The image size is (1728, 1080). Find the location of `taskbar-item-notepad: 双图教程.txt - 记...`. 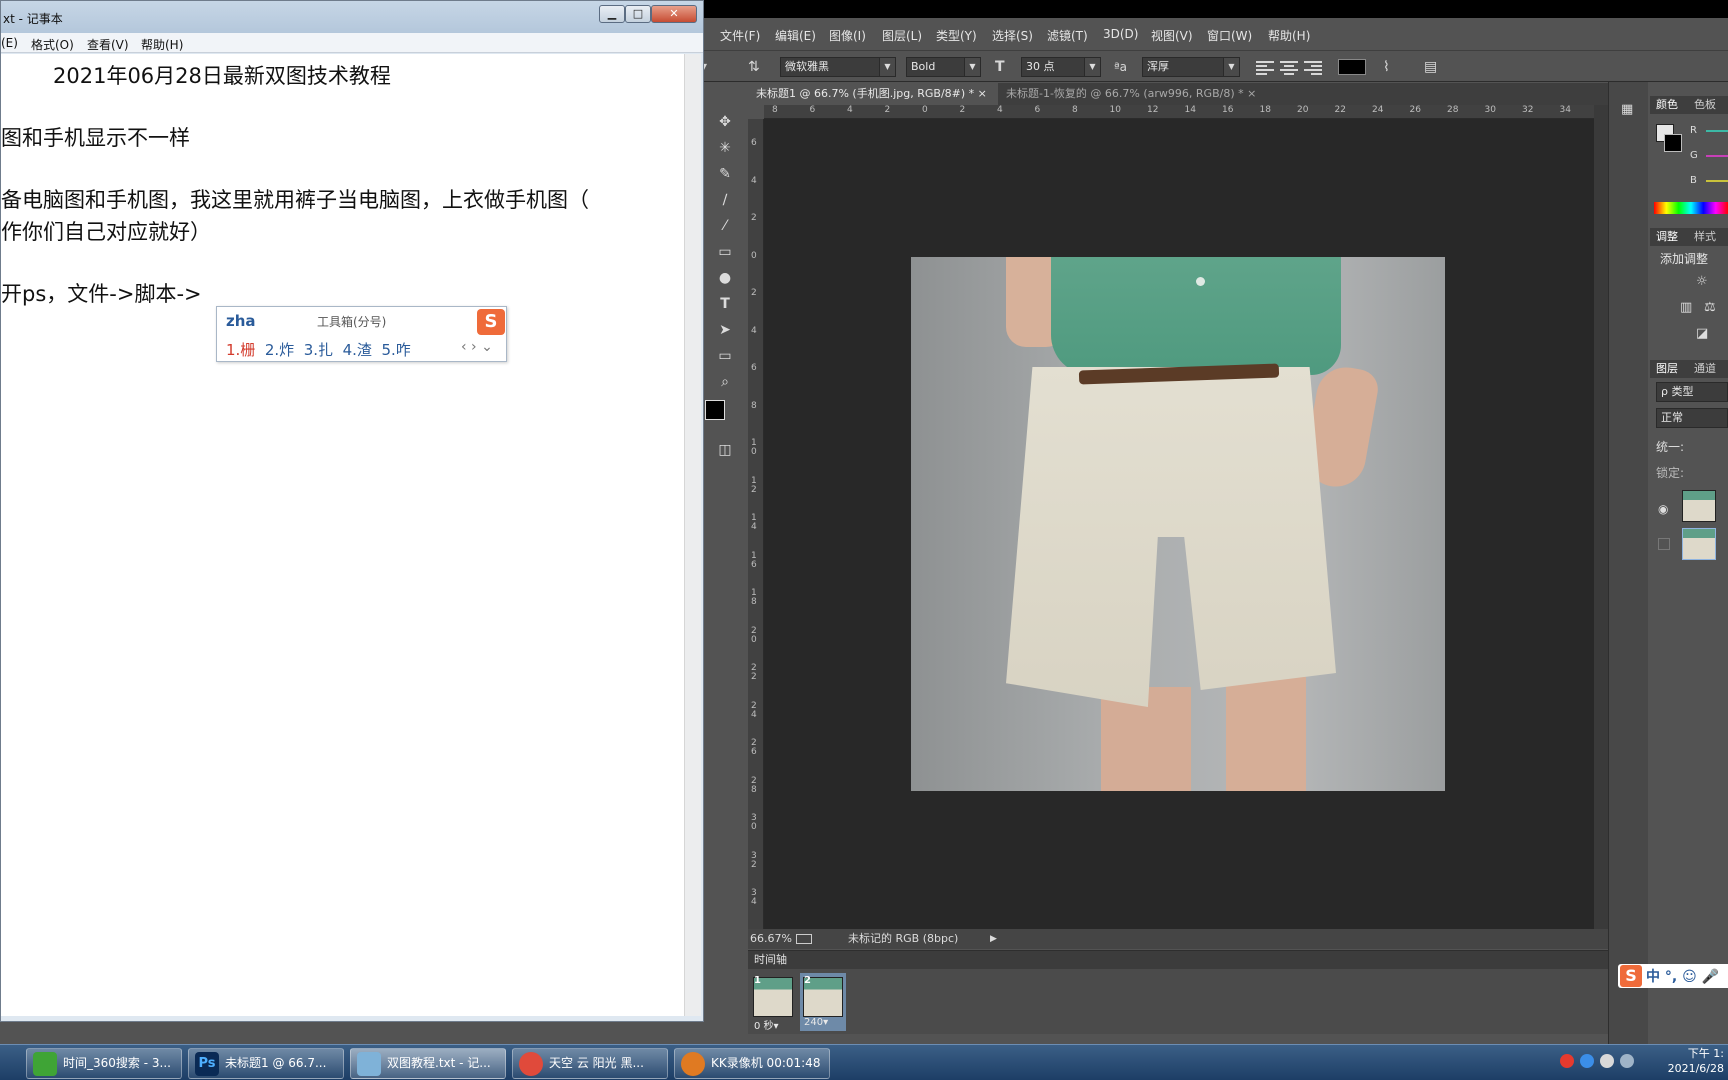

taskbar-item-notepad: 双图教程.txt - 记... is located at coordinates (428, 1063).